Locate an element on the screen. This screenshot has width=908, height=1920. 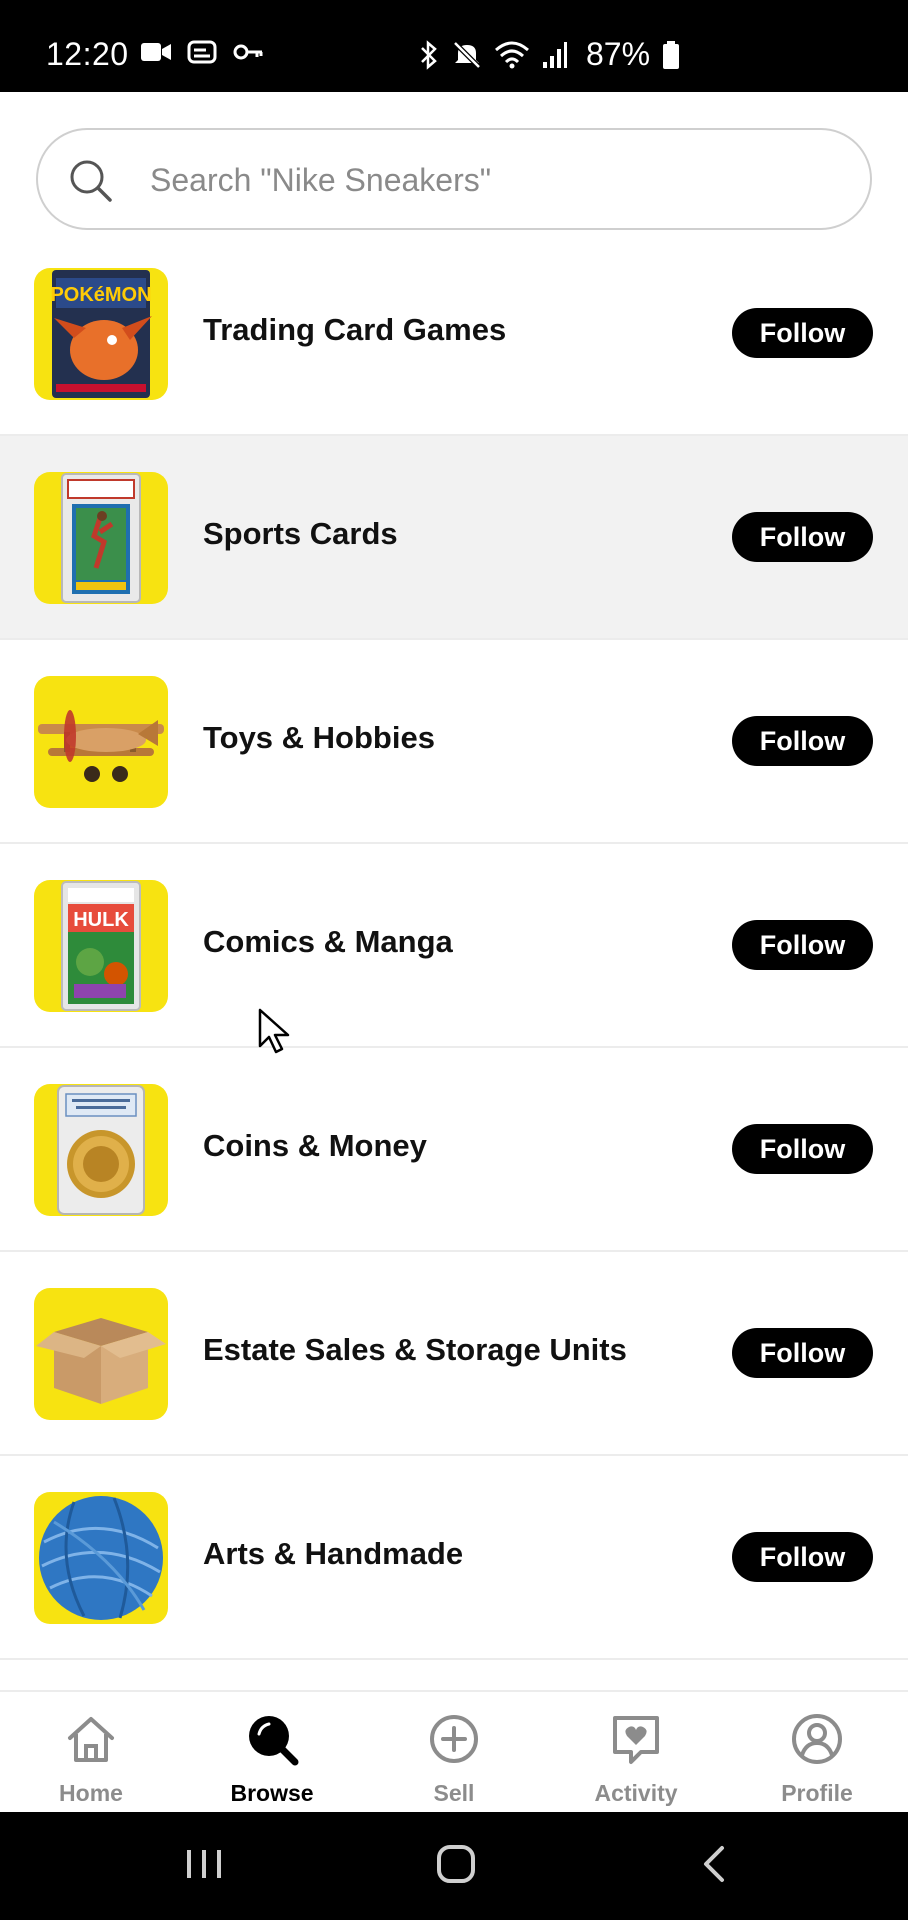
status-time: 12:20 is located at coordinates (87, 54).